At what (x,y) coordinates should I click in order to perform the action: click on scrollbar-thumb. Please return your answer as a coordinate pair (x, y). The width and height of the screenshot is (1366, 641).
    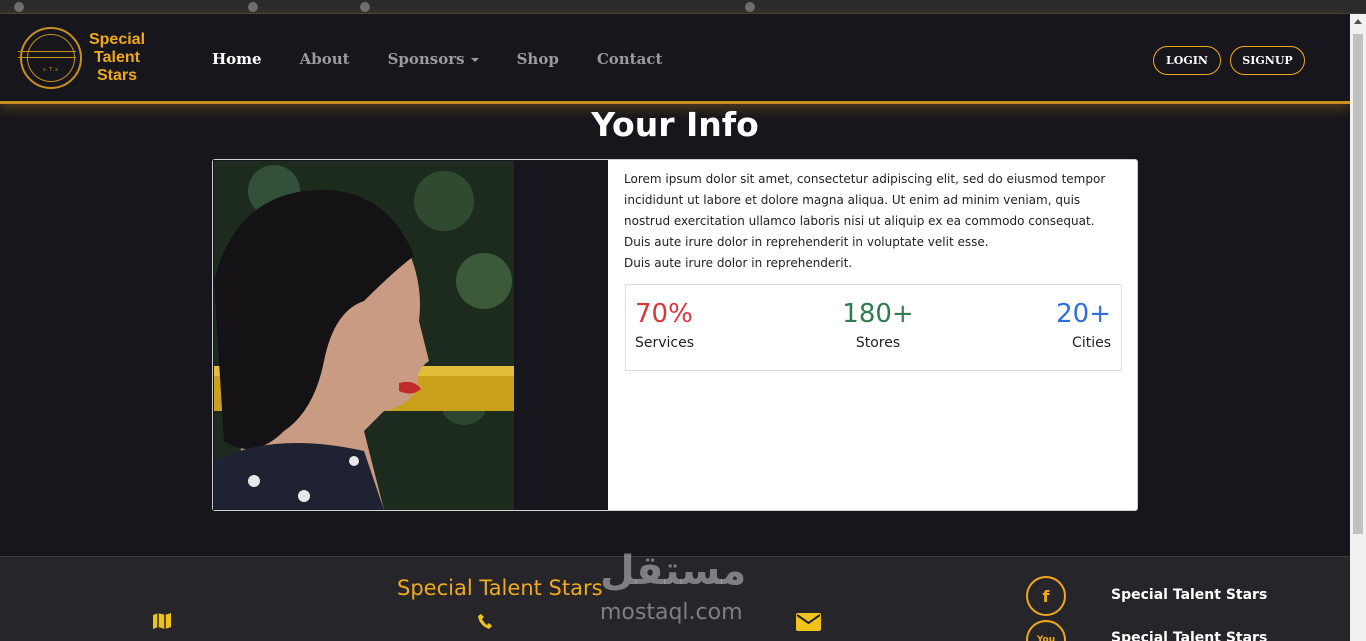
    Looking at the image, I should click on (1358, 284).